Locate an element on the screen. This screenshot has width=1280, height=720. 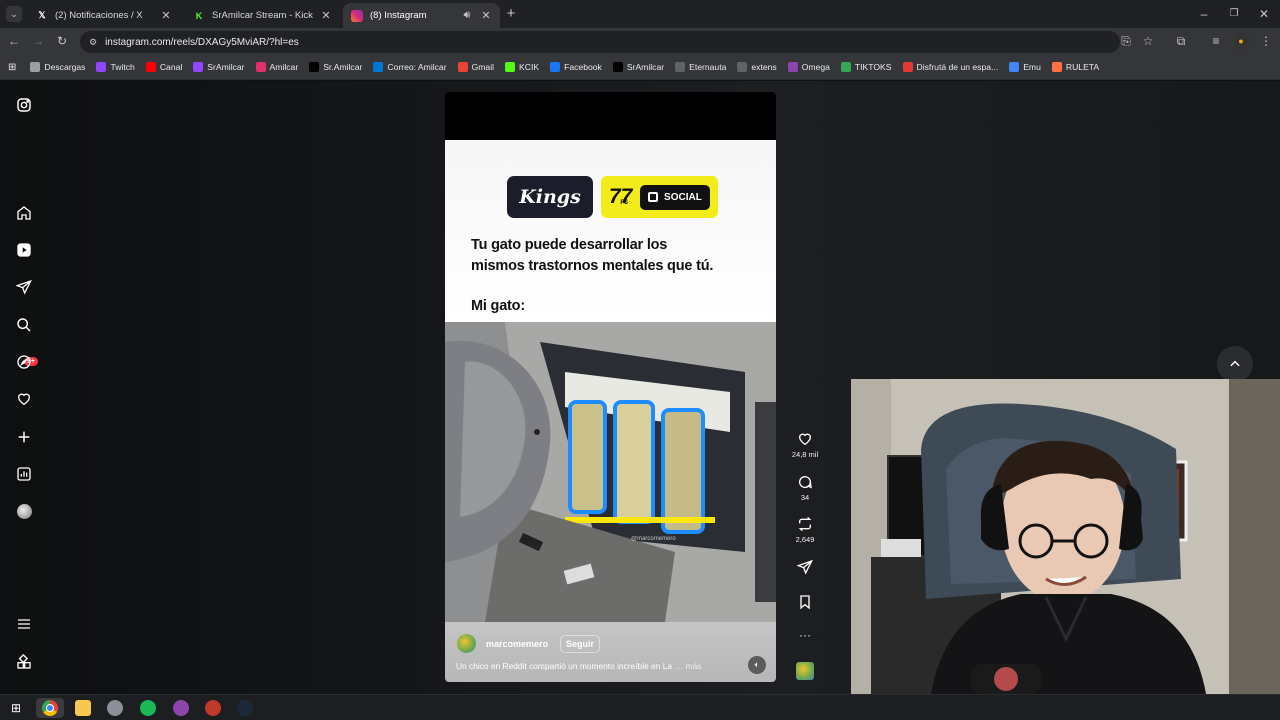
steam-icon is located at coordinates (245, 708).